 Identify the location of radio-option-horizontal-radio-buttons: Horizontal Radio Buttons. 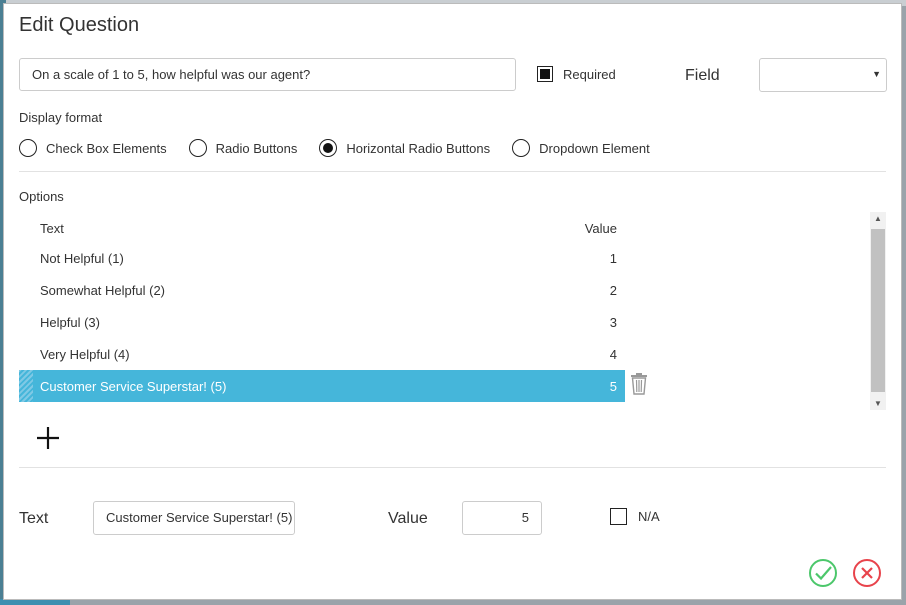
(404, 148).